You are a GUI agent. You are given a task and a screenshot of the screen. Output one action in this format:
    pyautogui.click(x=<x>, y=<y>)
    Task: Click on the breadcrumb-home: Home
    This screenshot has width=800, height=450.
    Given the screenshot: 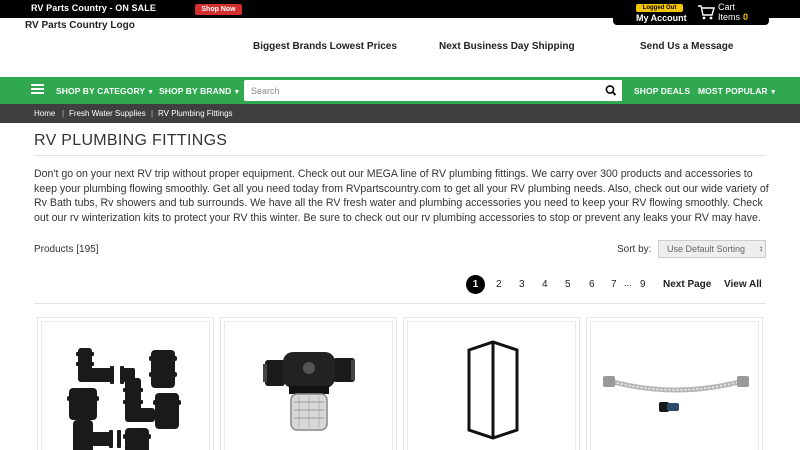 What is the action you would take?
    pyautogui.click(x=44, y=113)
    